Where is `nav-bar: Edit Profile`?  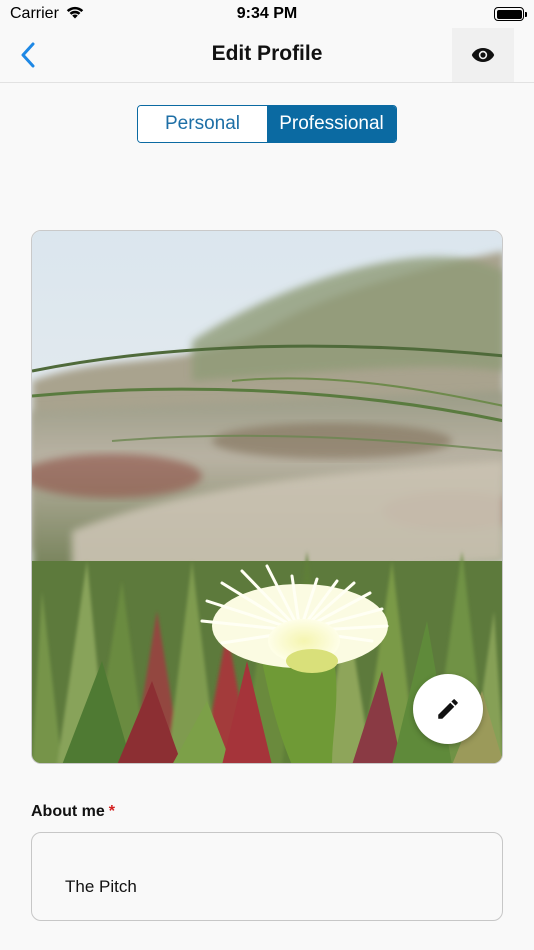
nav-bar: Edit Profile is located at coordinates (267, 55).